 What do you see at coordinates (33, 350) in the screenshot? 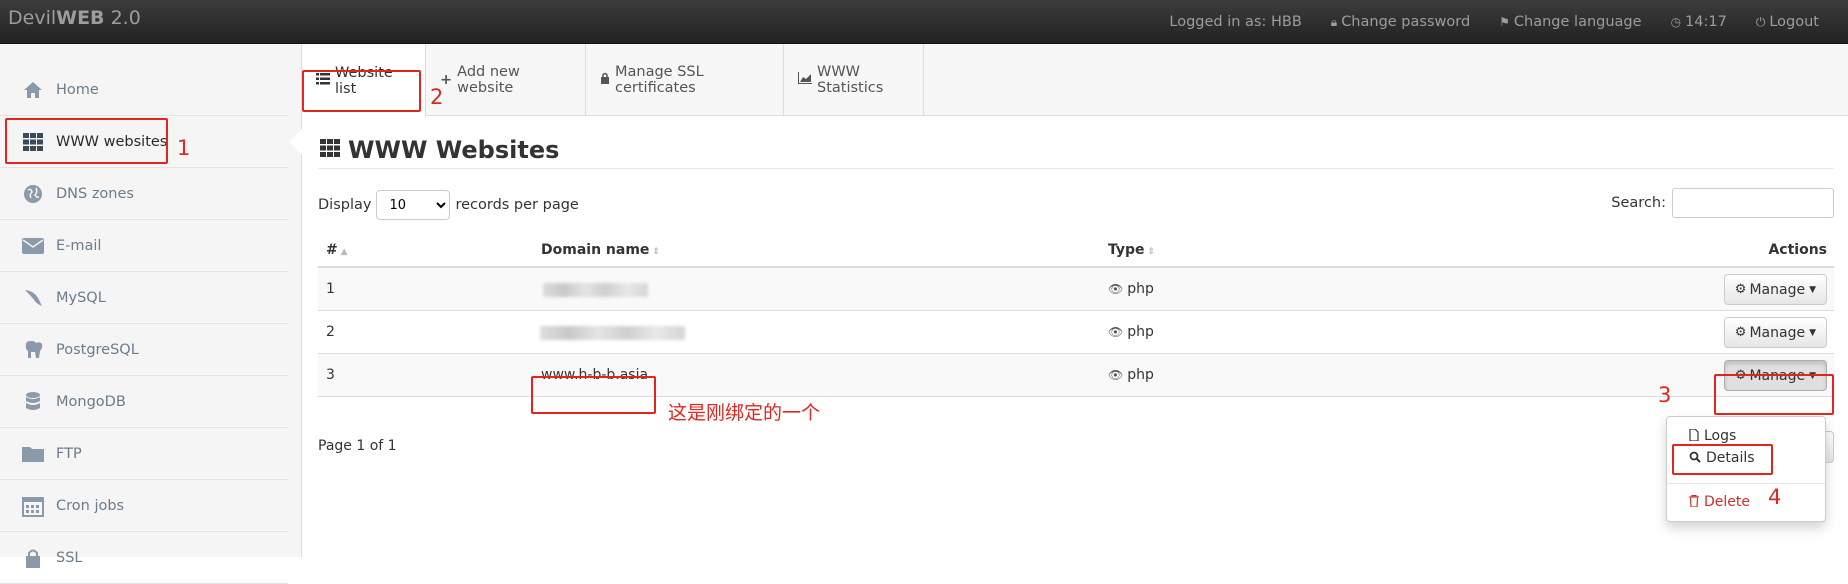
I see `elephant-icon` at bounding box center [33, 350].